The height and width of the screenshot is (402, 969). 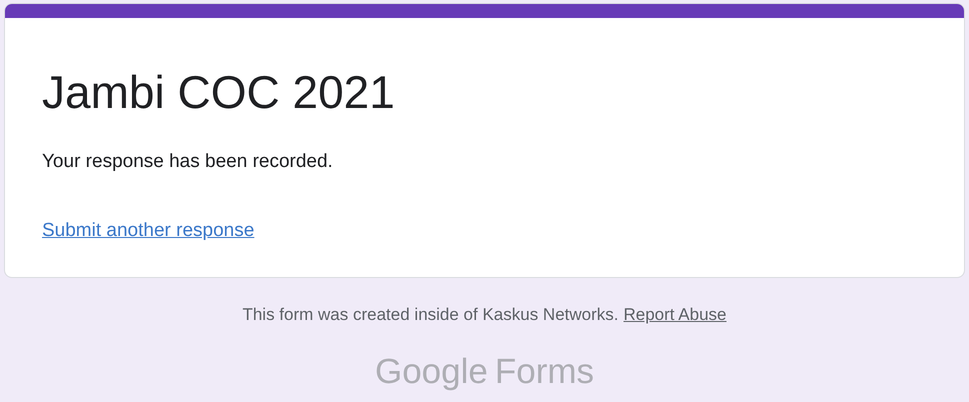 I want to click on footer-text: This form was created inside of Kaskus Networks., so click(x=430, y=315).